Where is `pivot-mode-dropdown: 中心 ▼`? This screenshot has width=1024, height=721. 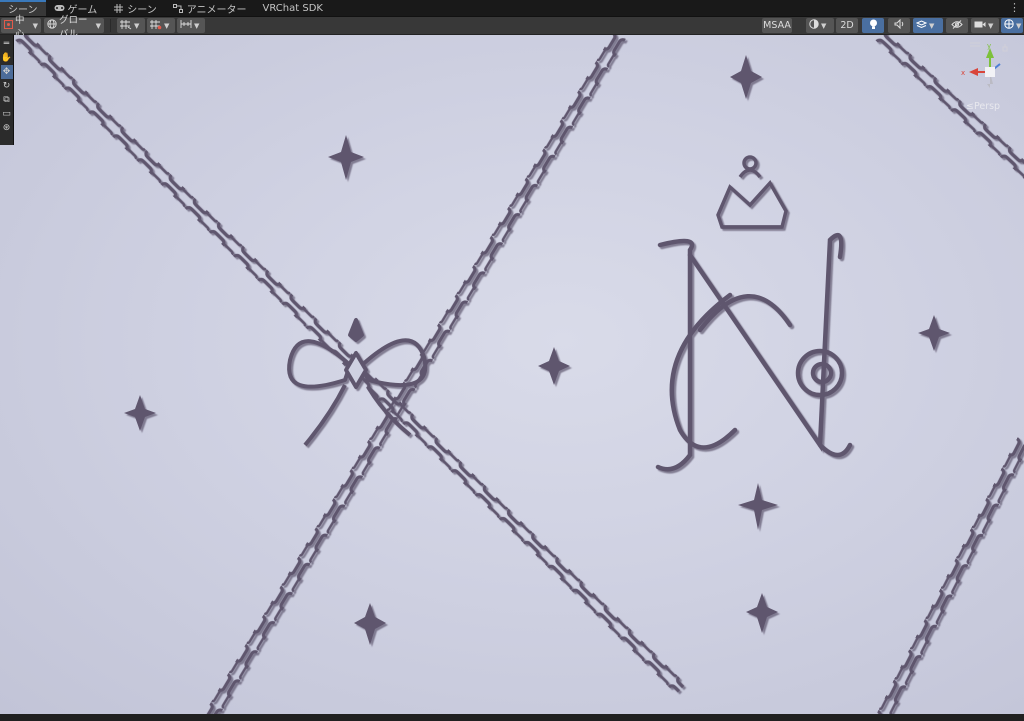
pivot-mode-dropdown: 中心 ▼ is located at coordinates (21, 27).